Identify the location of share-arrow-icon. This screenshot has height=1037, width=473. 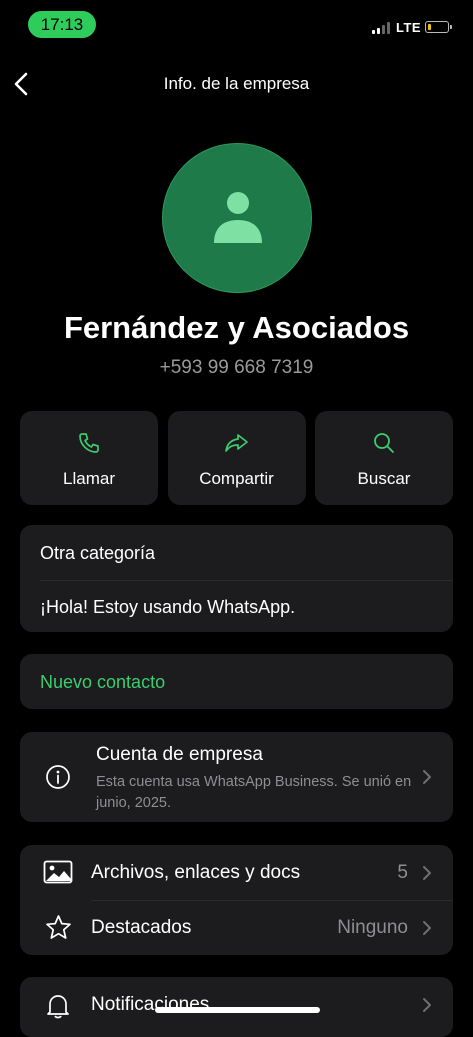
(236, 443).